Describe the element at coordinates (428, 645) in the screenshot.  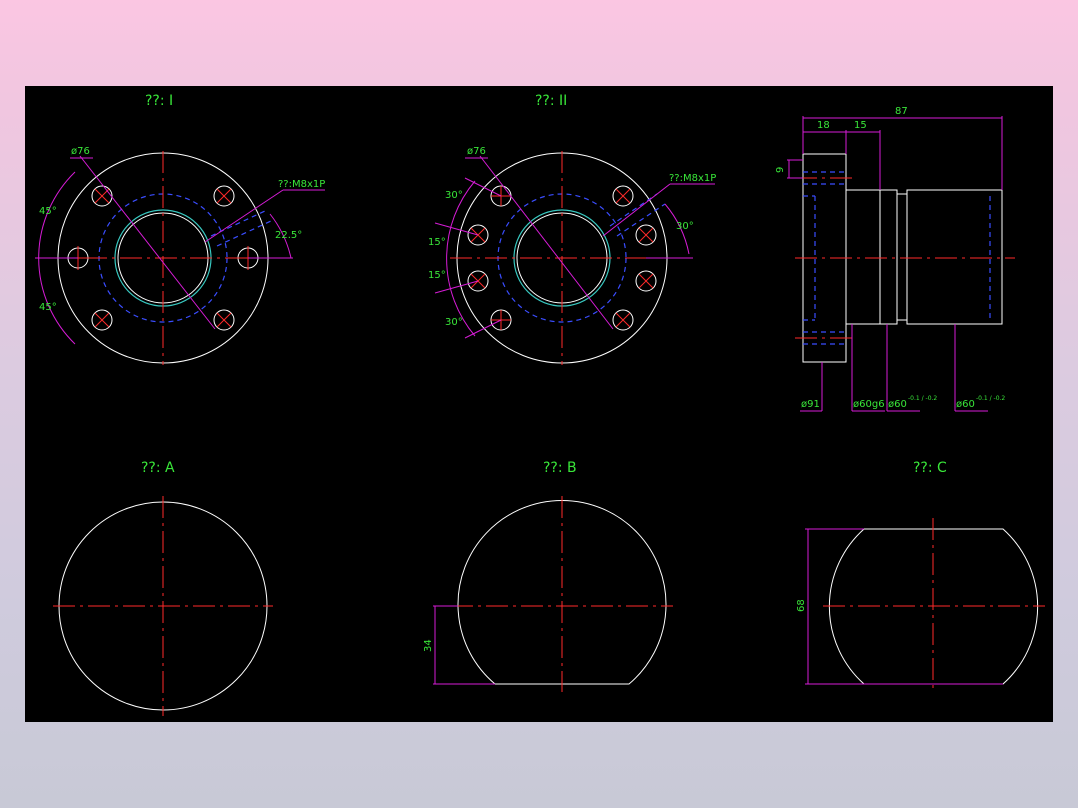
I see `dim-34-label: 34` at that location.